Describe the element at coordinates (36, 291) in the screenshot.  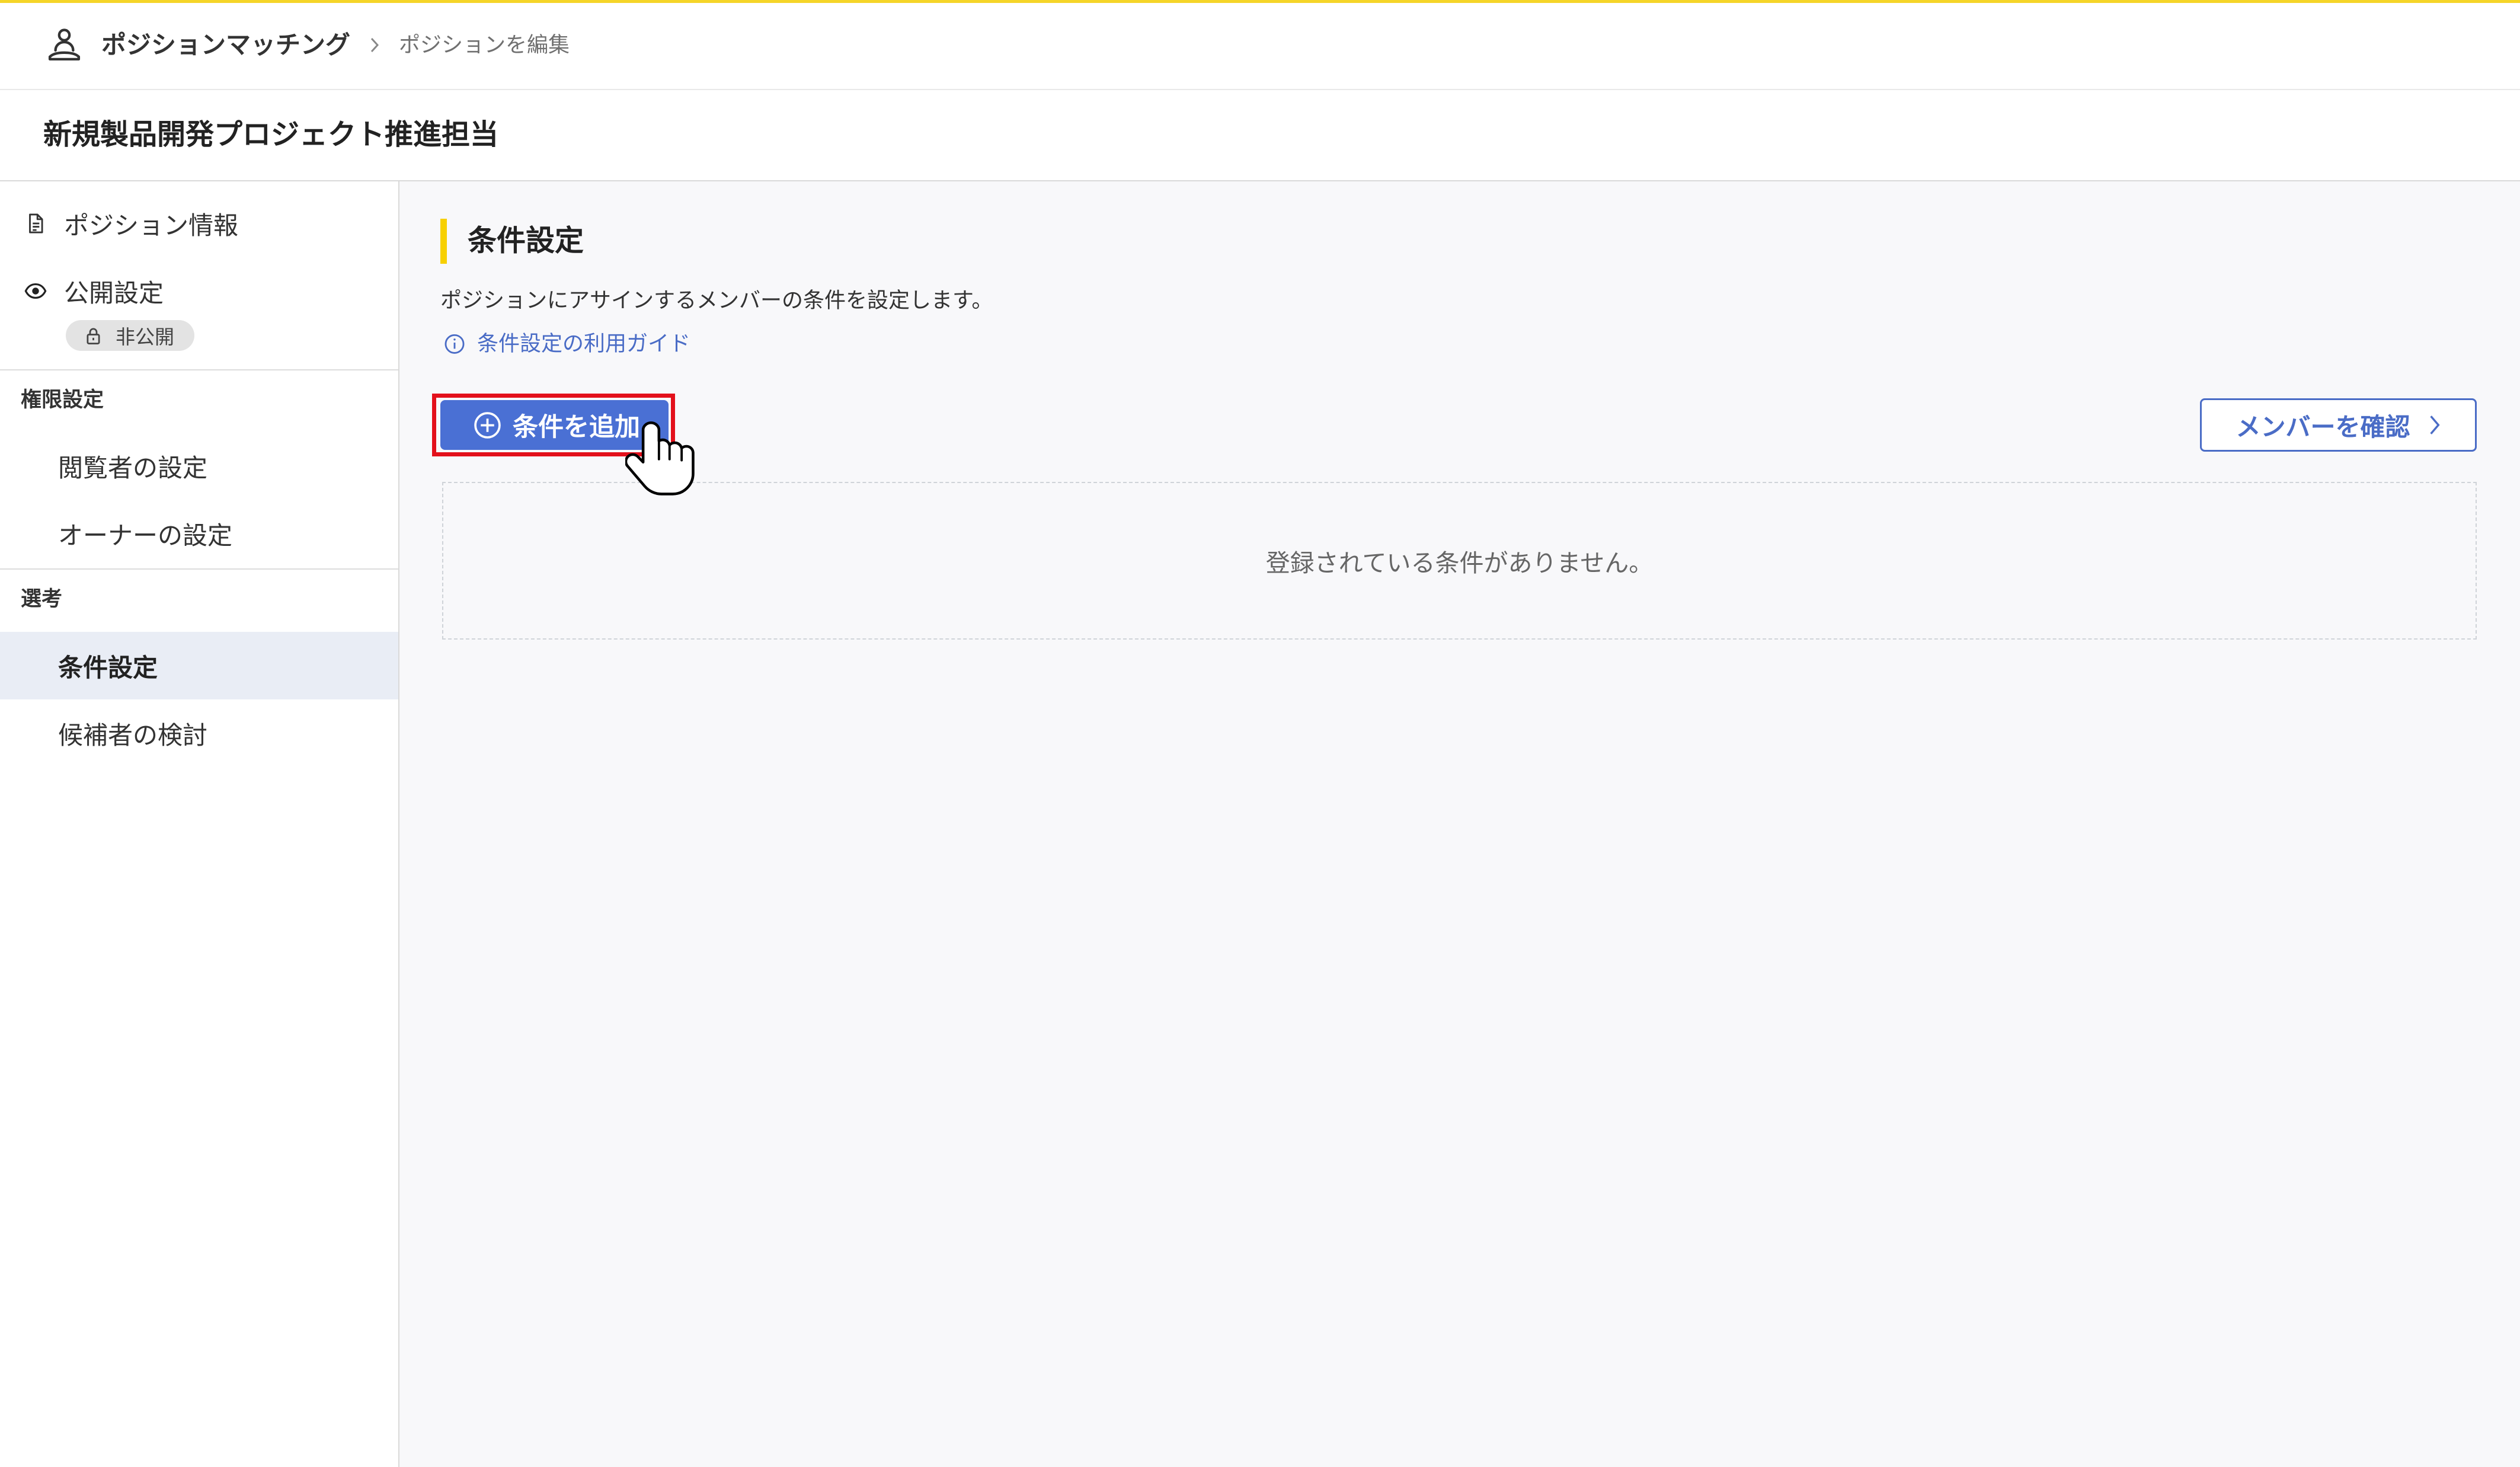
I see `eye-icon` at that location.